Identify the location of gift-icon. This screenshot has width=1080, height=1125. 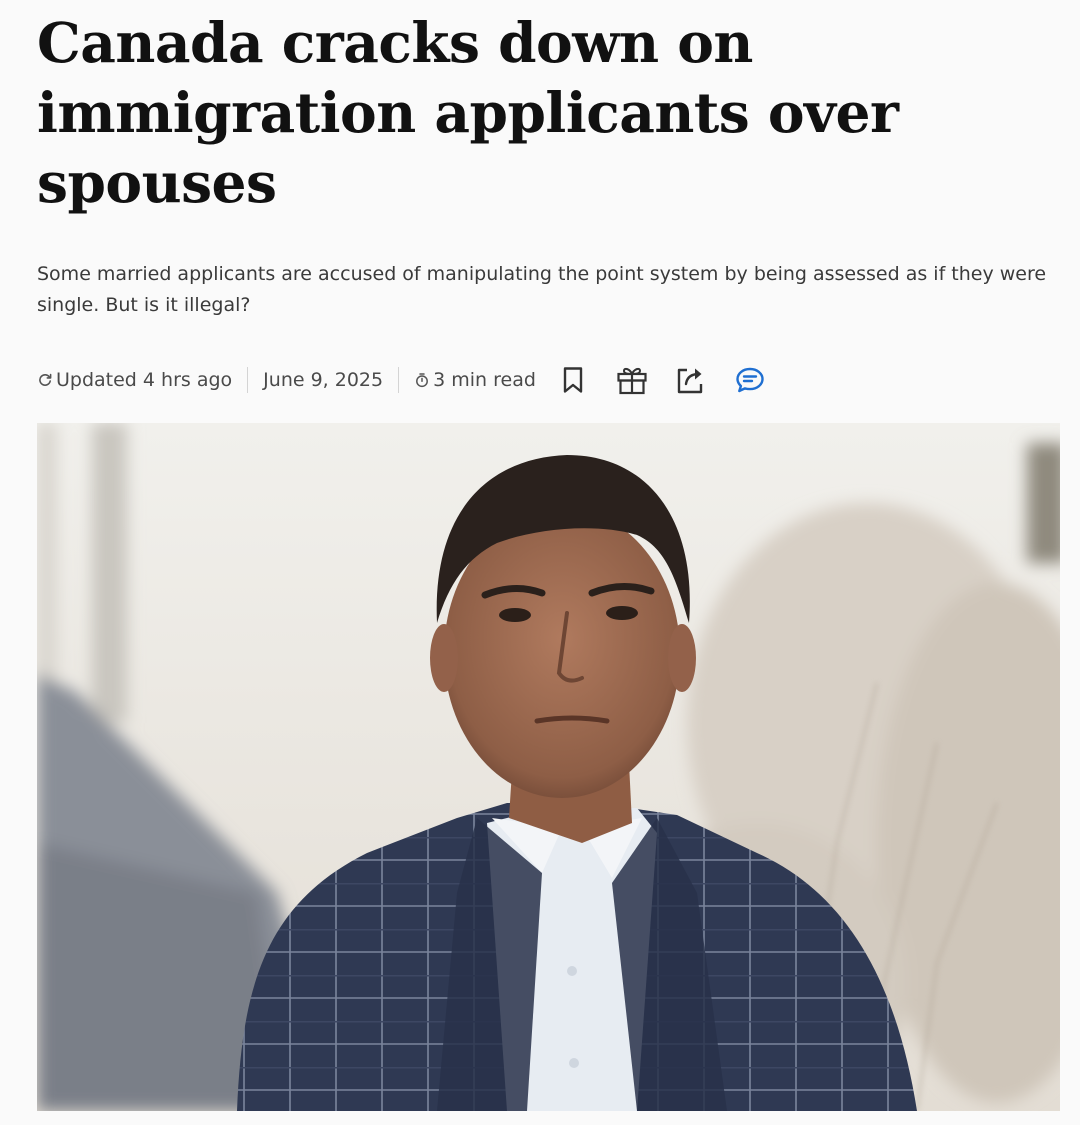
(632, 381).